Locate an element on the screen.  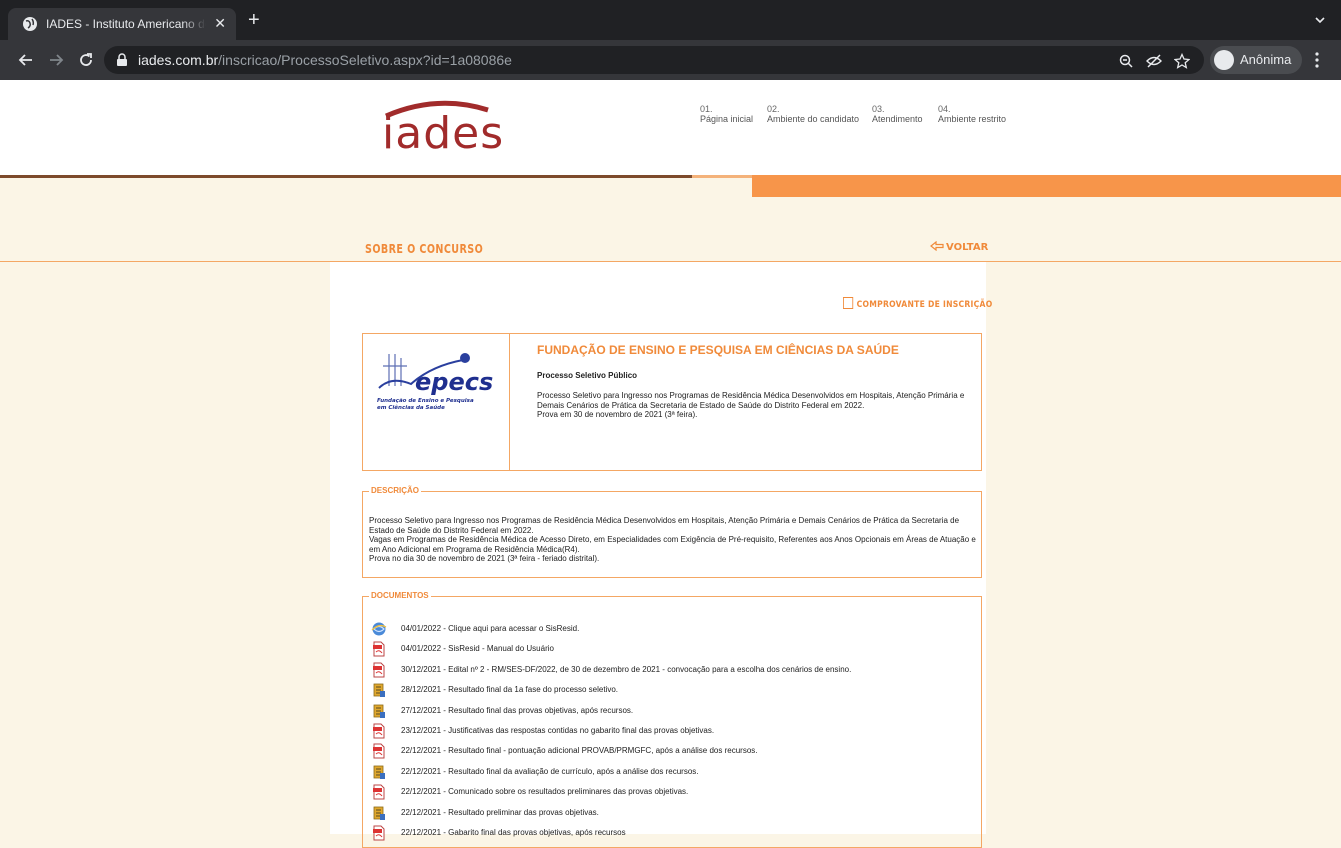
nav-label: Página inicial is located at coordinates (727, 119).